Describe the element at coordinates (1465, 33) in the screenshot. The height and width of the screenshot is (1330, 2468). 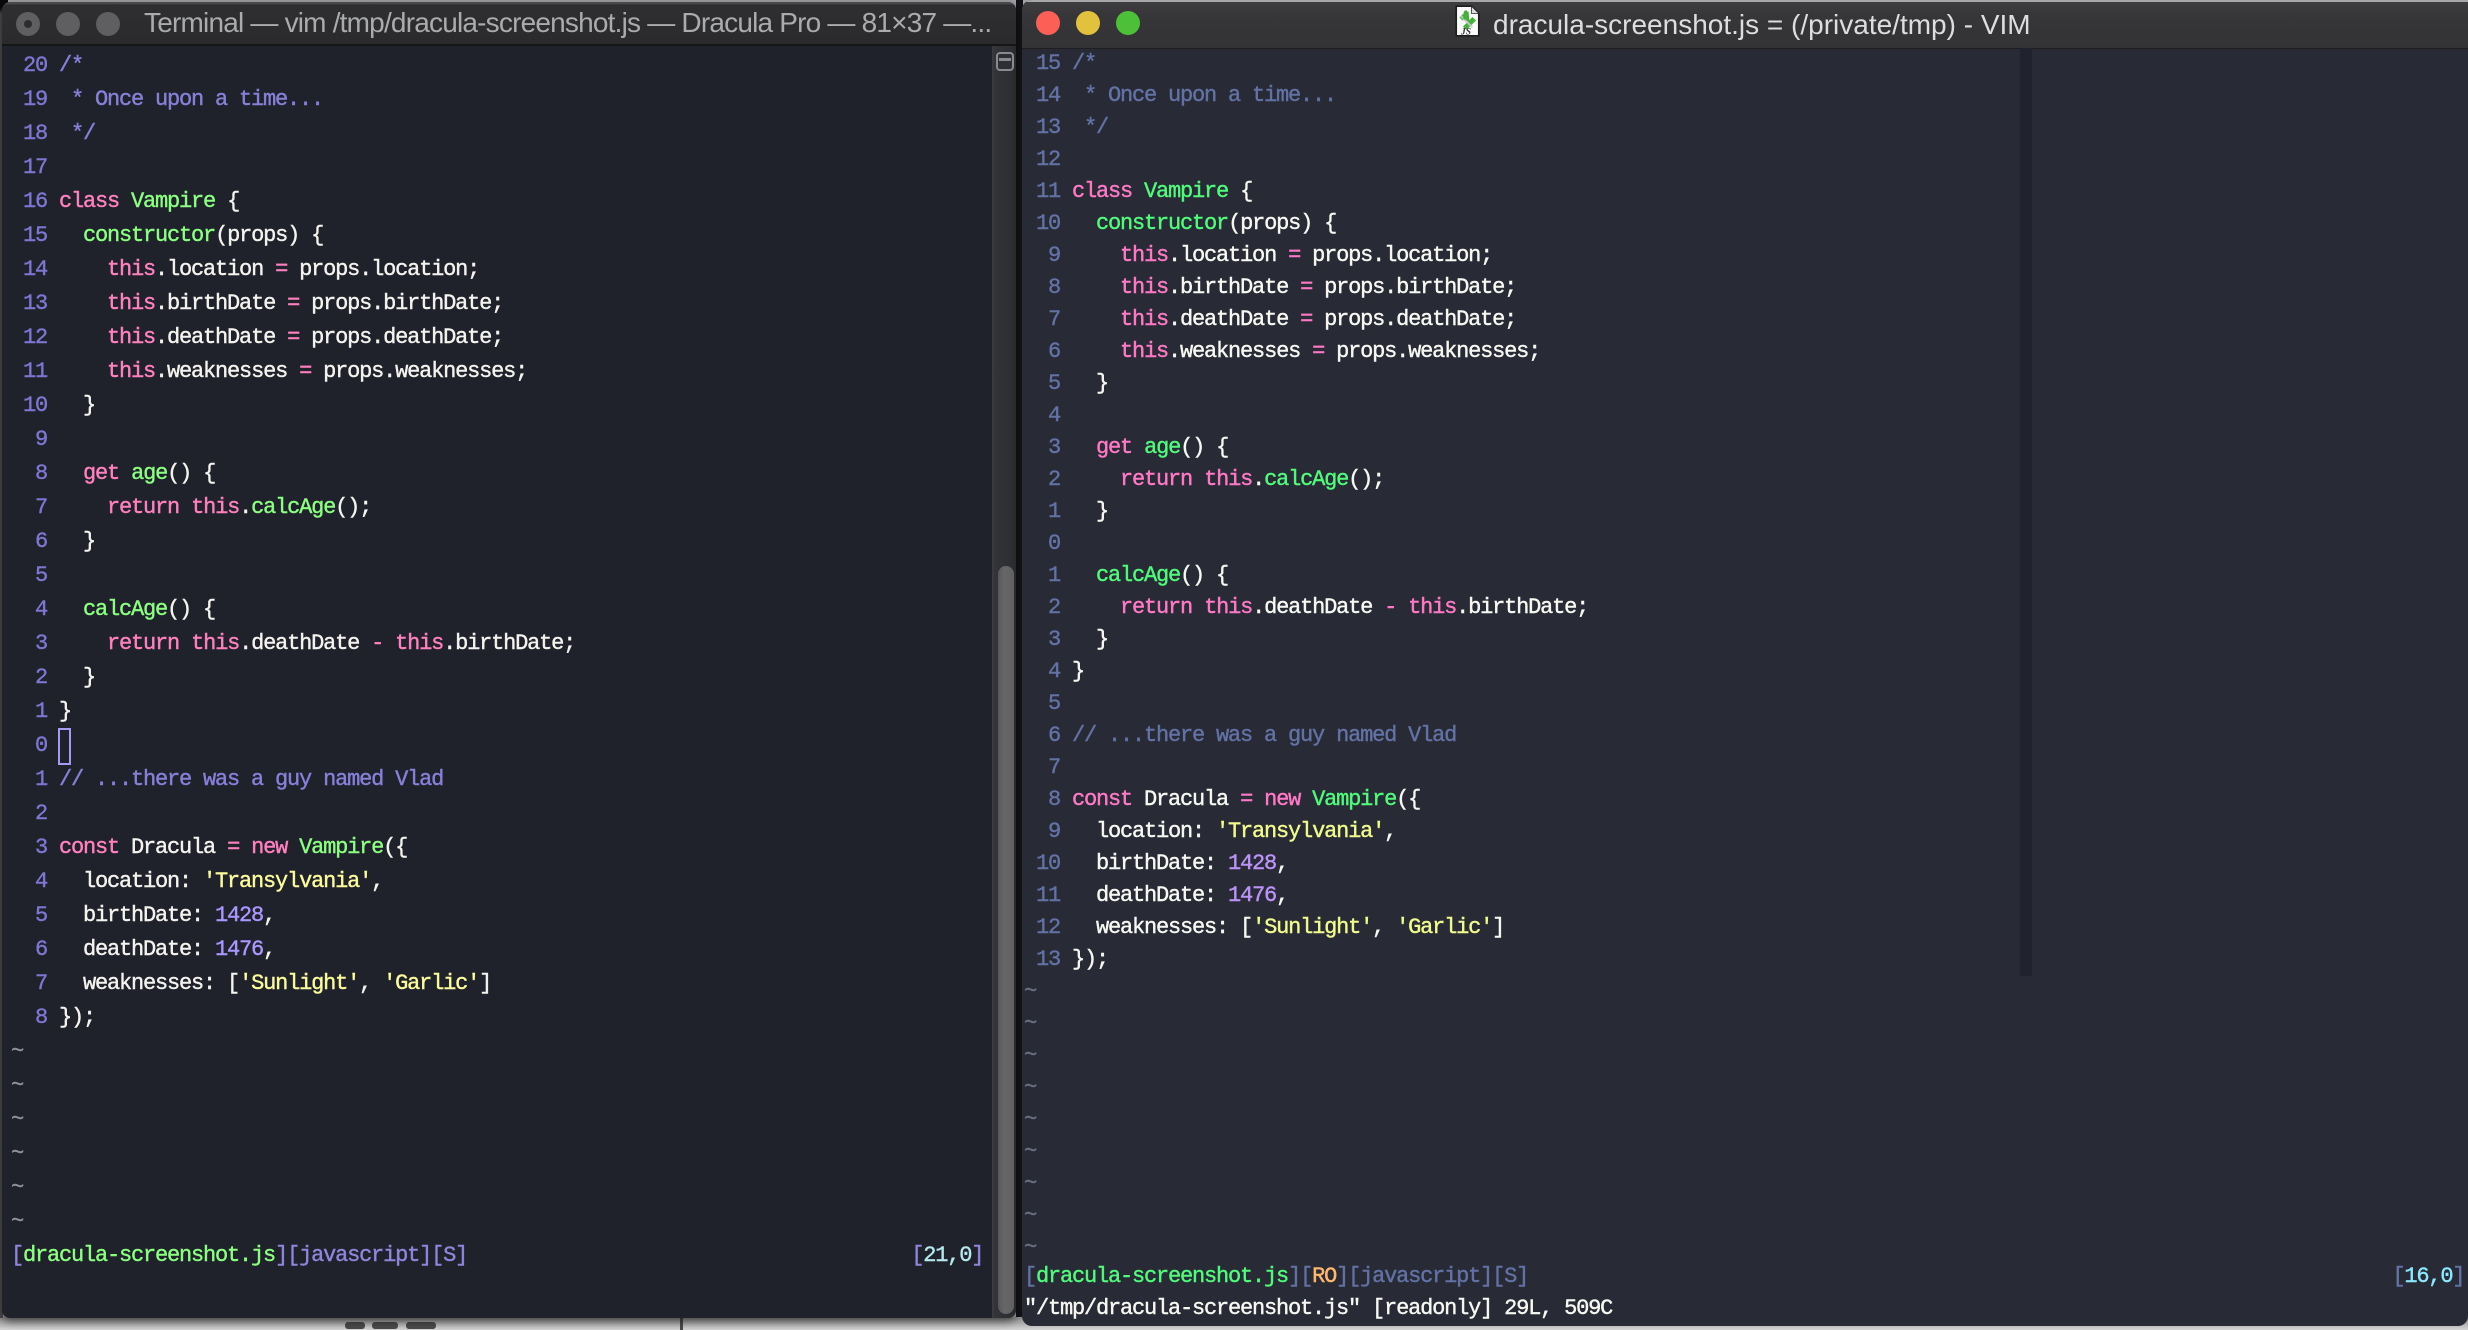
I see `svg-text: JS` at that location.